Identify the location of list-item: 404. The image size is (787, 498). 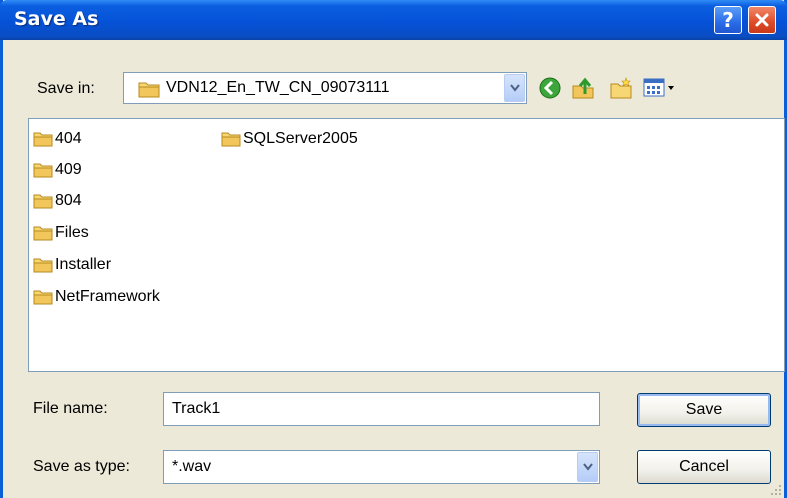
(57, 139).